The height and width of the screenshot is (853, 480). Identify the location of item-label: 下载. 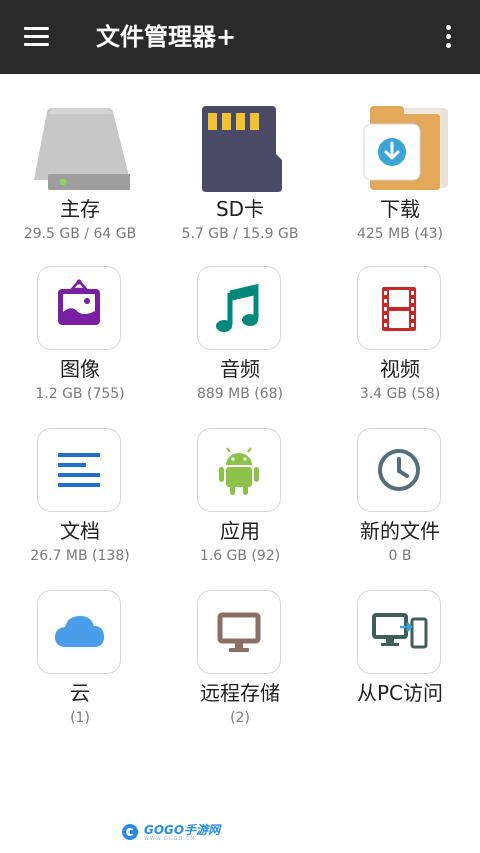
(400, 209).